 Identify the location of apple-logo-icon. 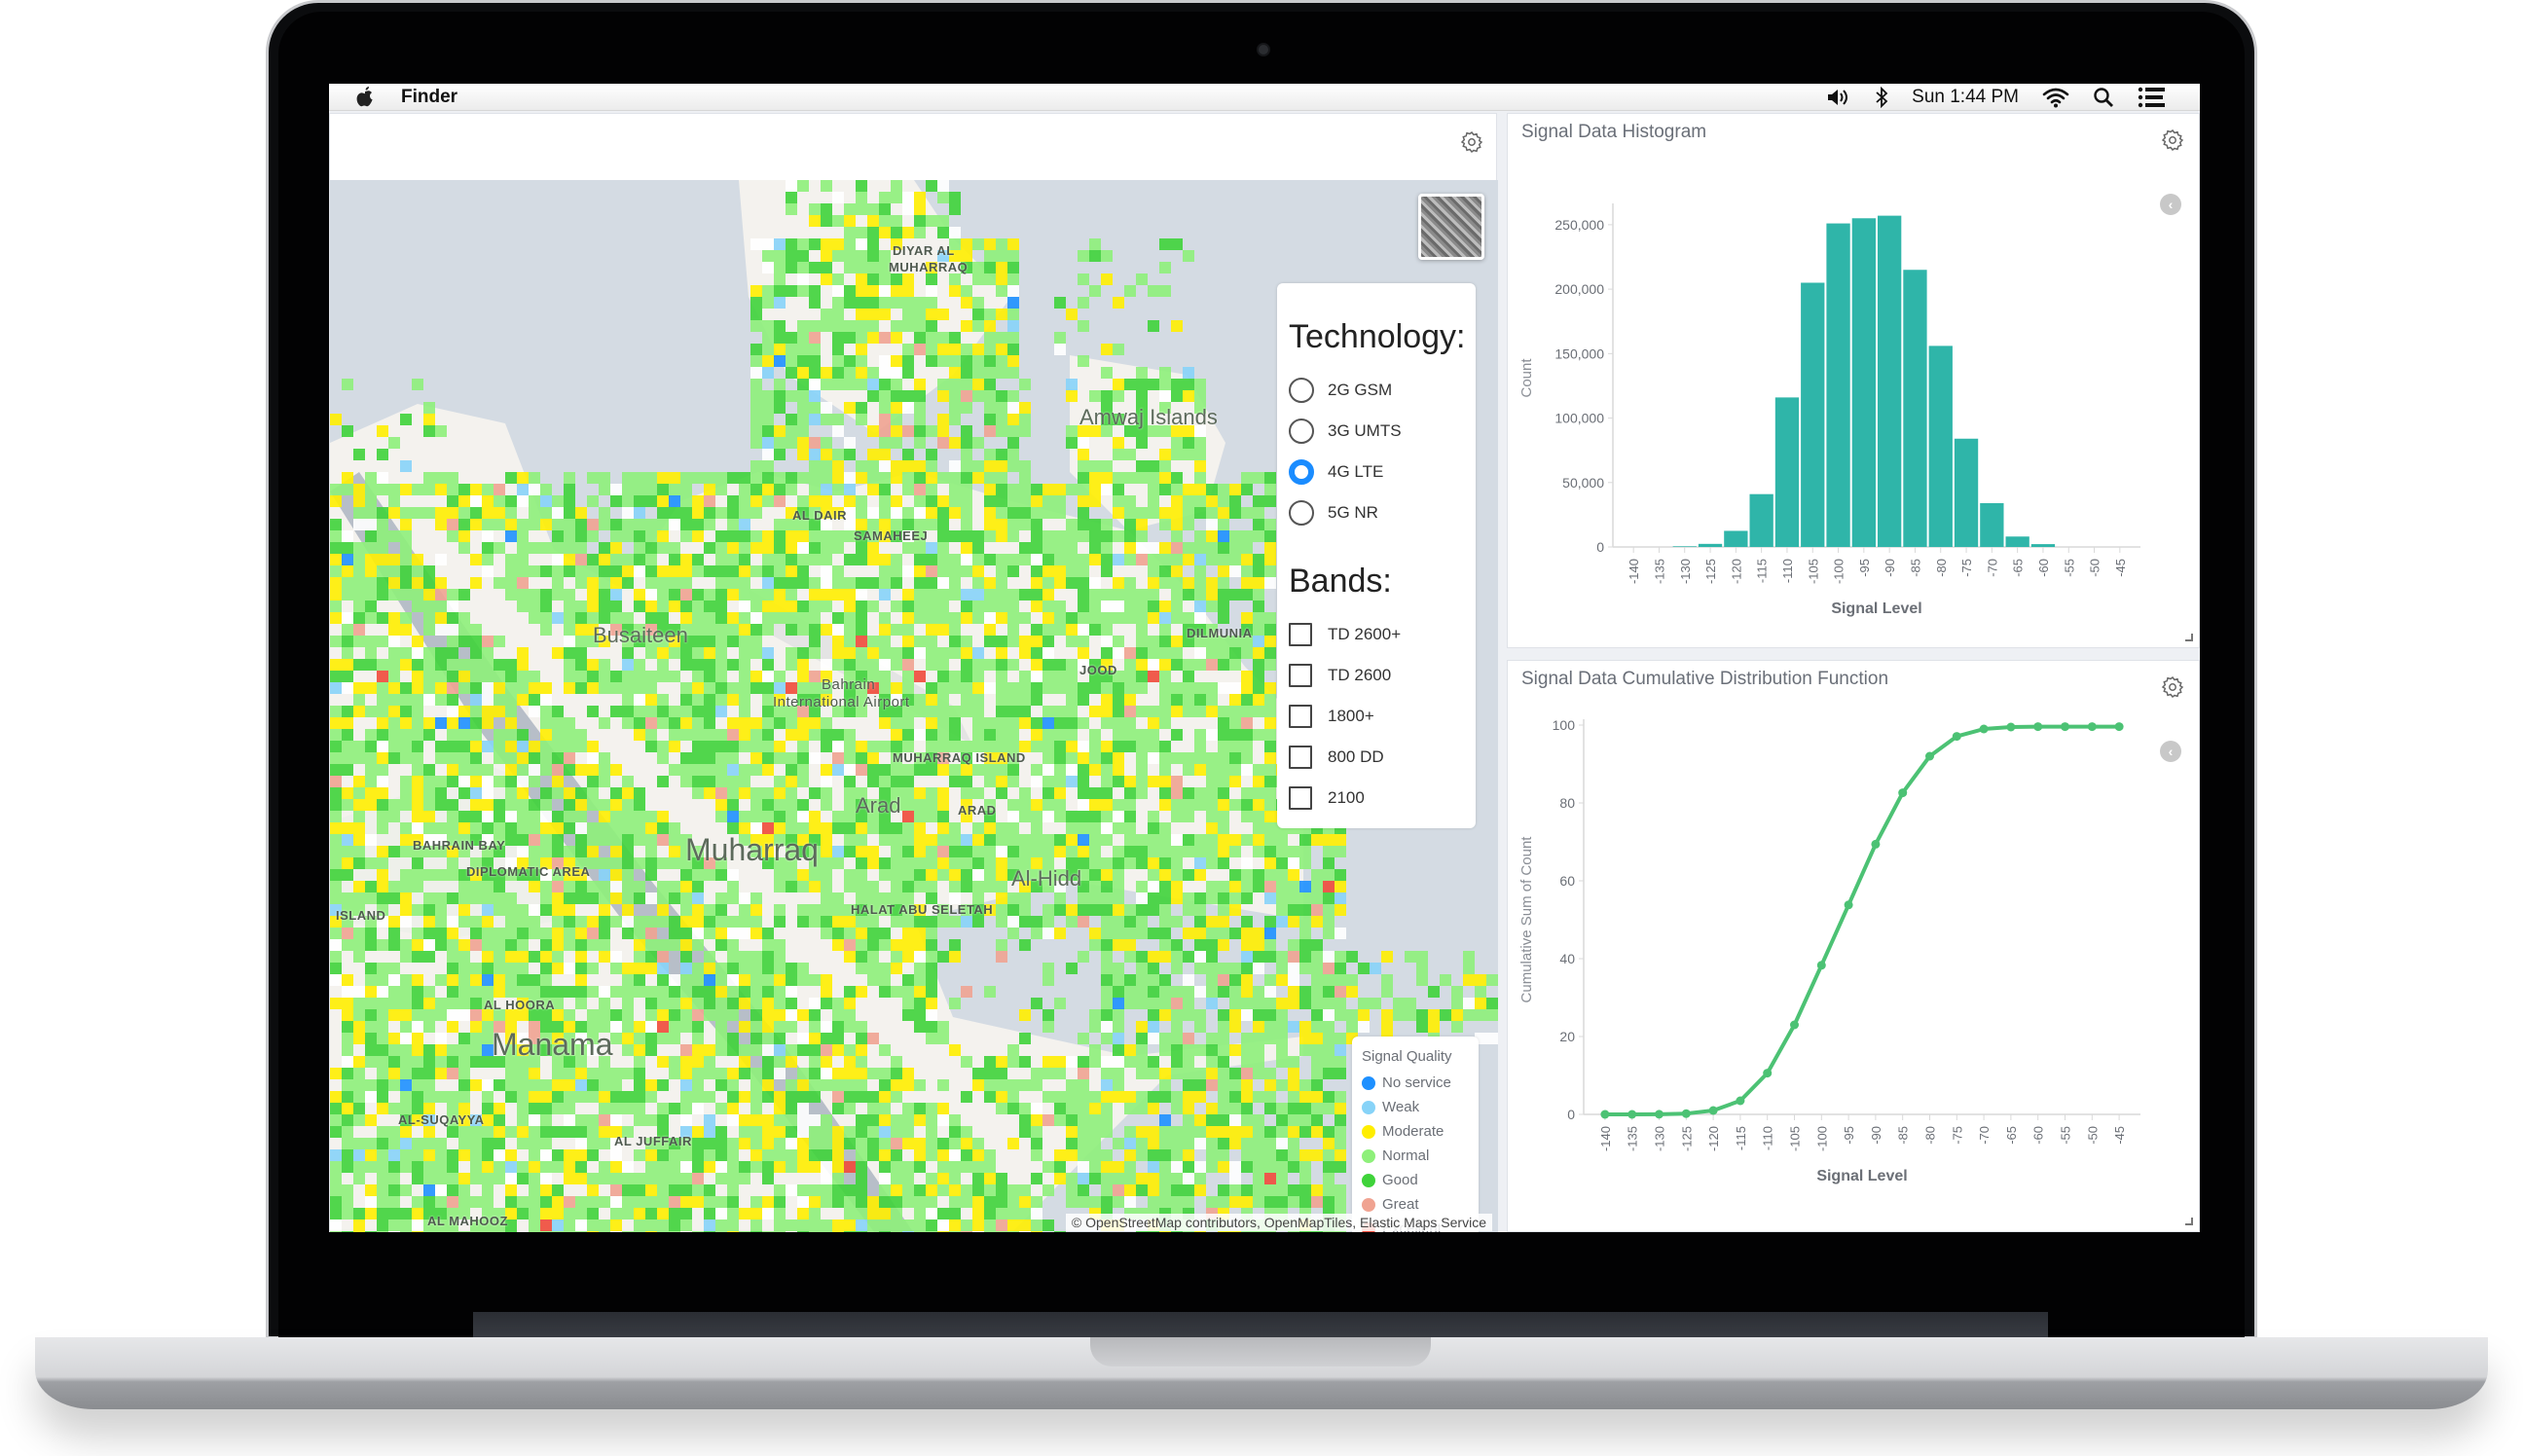
(365, 97).